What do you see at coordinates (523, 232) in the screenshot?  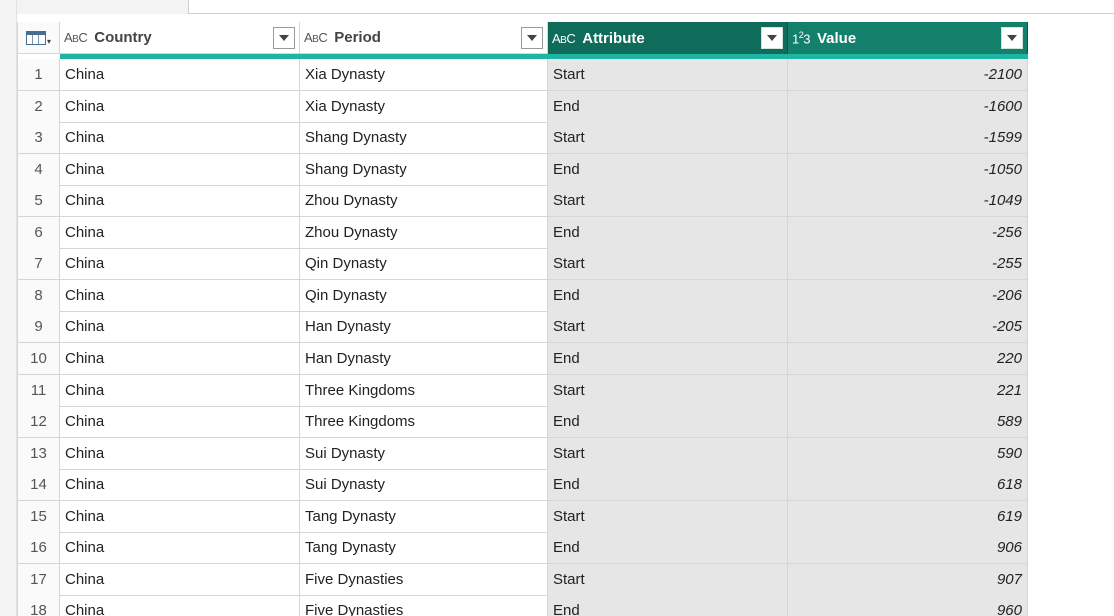 I see `table-row: 6 China Zhou Dynasty End -256` at bounding box center [523, 232].